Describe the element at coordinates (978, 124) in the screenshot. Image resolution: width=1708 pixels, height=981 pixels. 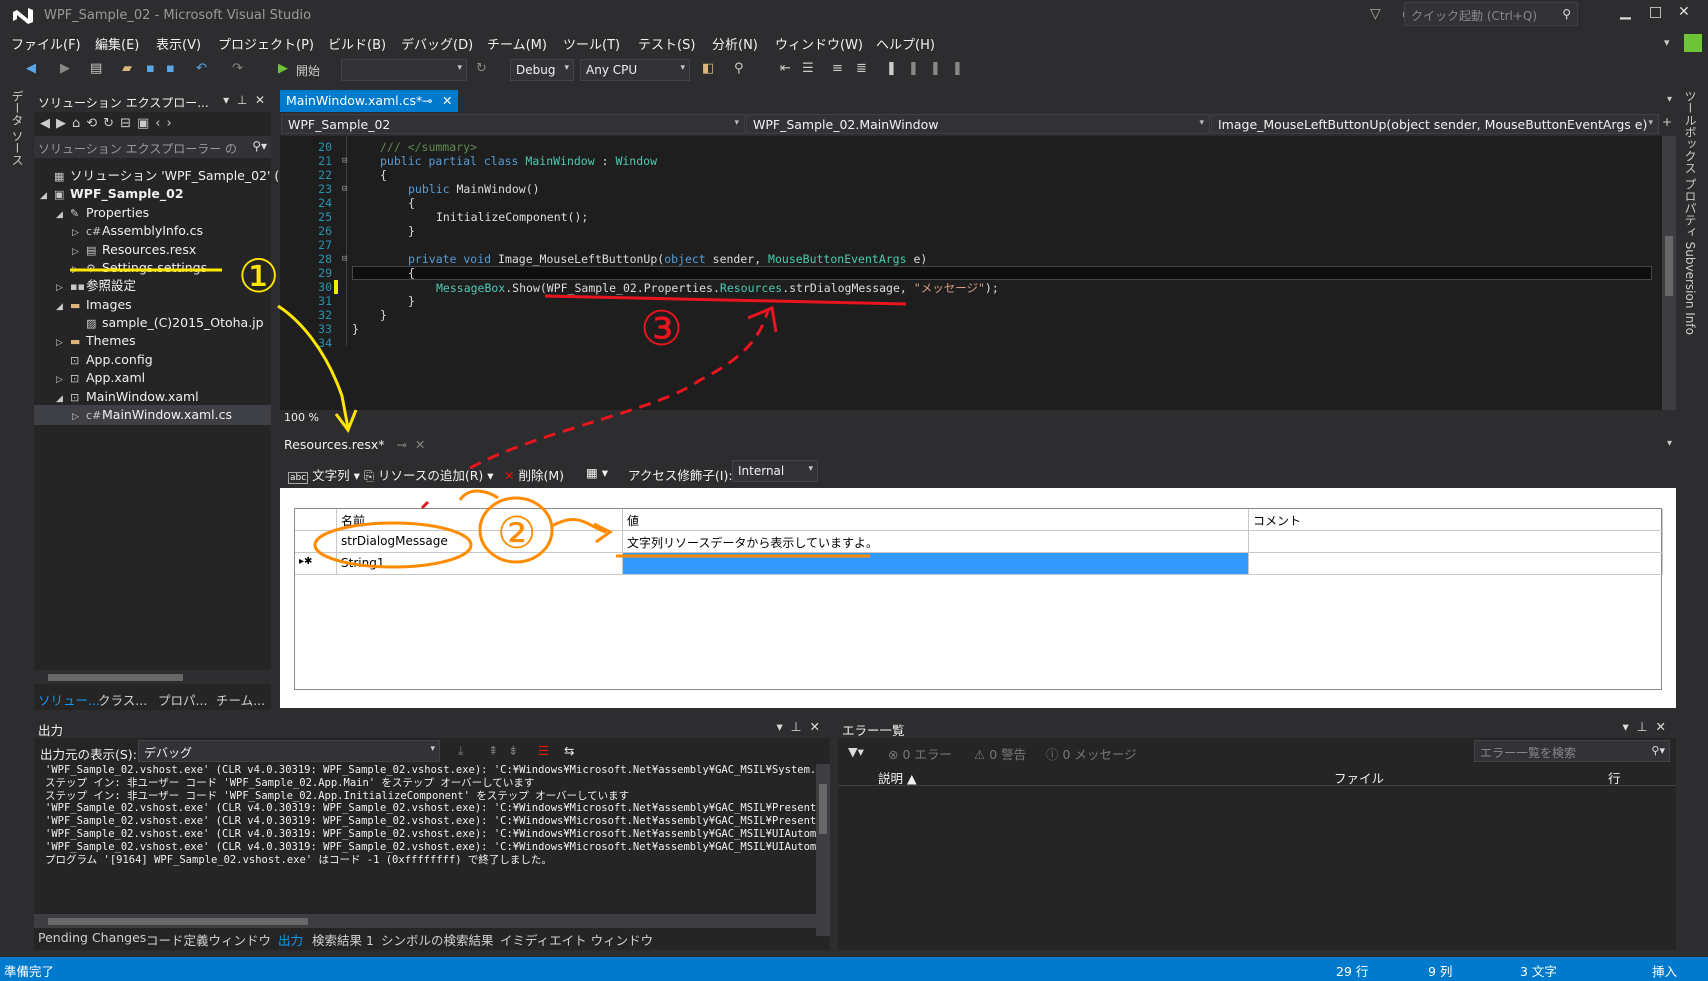
I see `class-dropdown: WPF_Sample_02.MainWindow ▾` at that location.